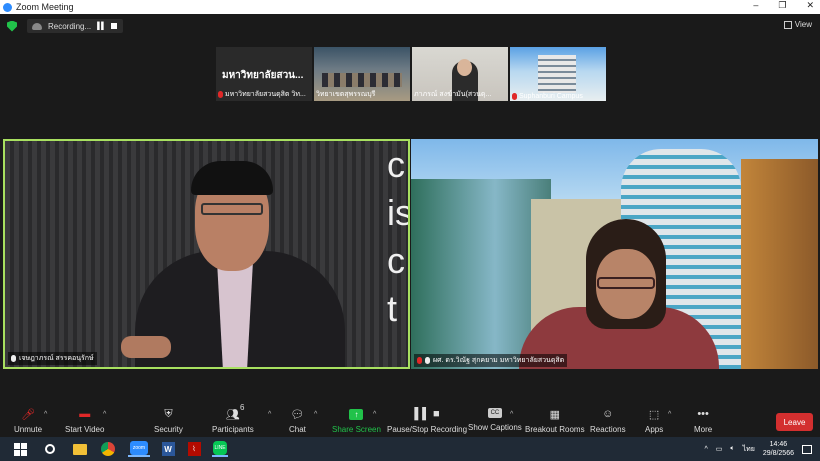  What do you see at coordinates (555, 421) in the screenshot?
I see `breakout-rooms-button: ▦ Breakout Rooms` at bounding box center [555, 421].